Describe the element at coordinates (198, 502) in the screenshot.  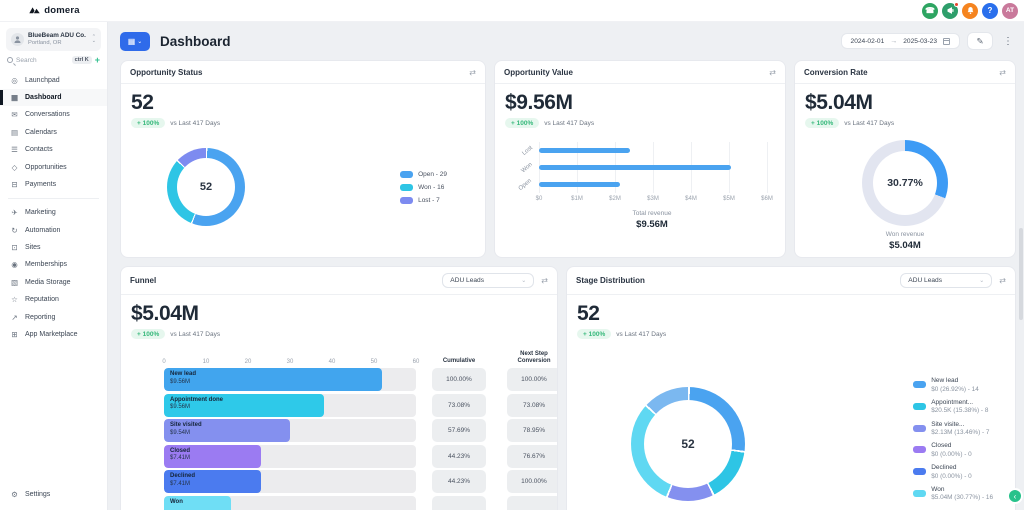
I see `funnel-bar: Won` at that location.